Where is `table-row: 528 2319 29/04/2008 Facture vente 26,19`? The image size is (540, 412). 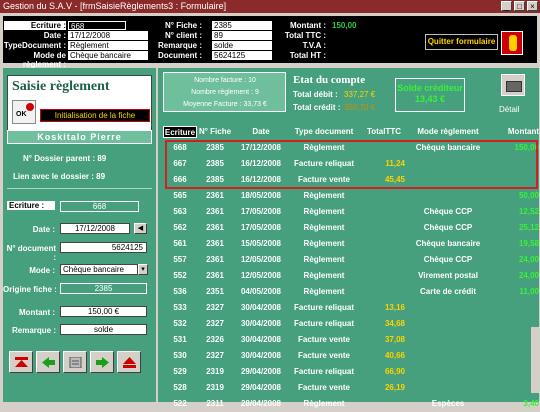 table-row: 528 2319 29/04/2008 Facture vente 26,19 is located at coordinates (351, 388).